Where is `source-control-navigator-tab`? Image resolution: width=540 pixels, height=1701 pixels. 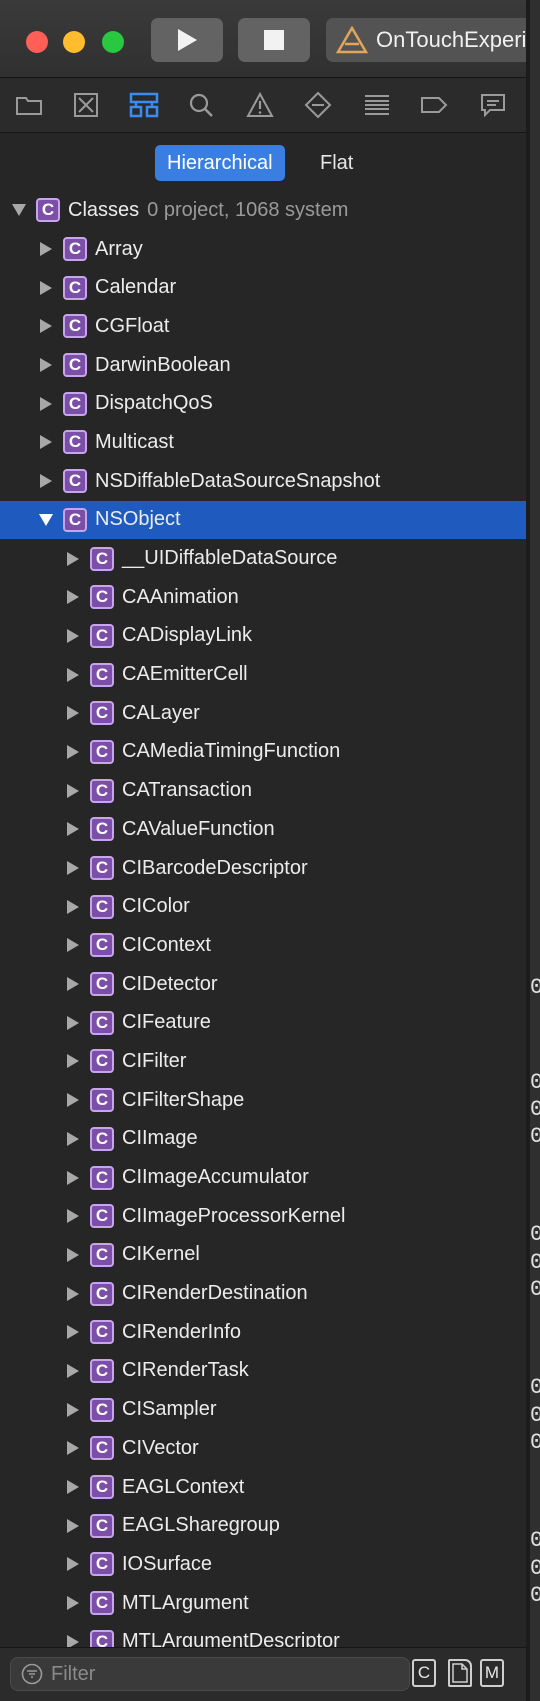 source-control-navigator-tab is located at coordinates (86, 105).